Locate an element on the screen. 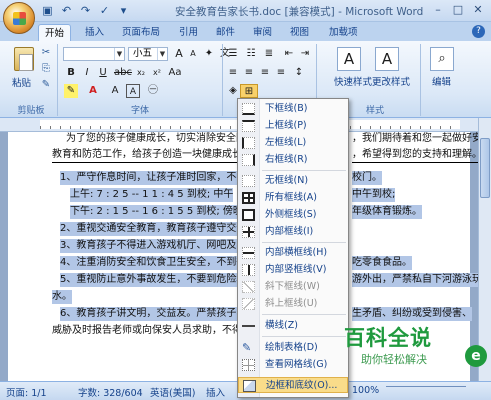  quick-styles-label: 快速样式 is located at coordinates (353, 81).